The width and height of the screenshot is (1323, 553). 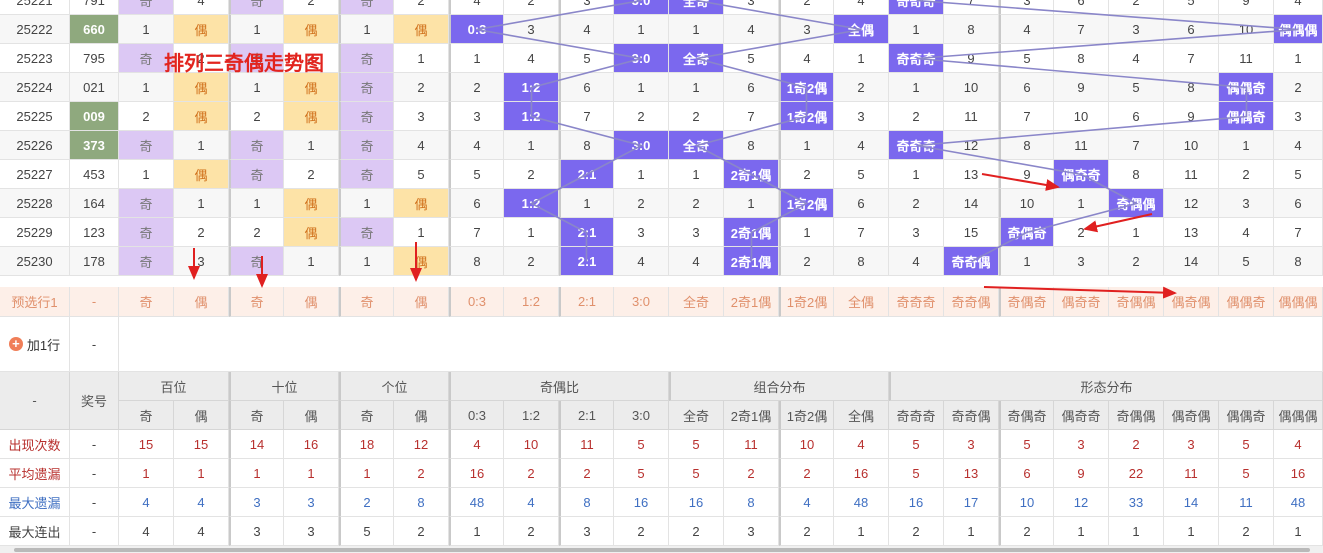 What do you see at coordinates (1136, 302) in the screenshot?
I see `preselect-option: 奇偶偶` at bounding box center [1136, 302].